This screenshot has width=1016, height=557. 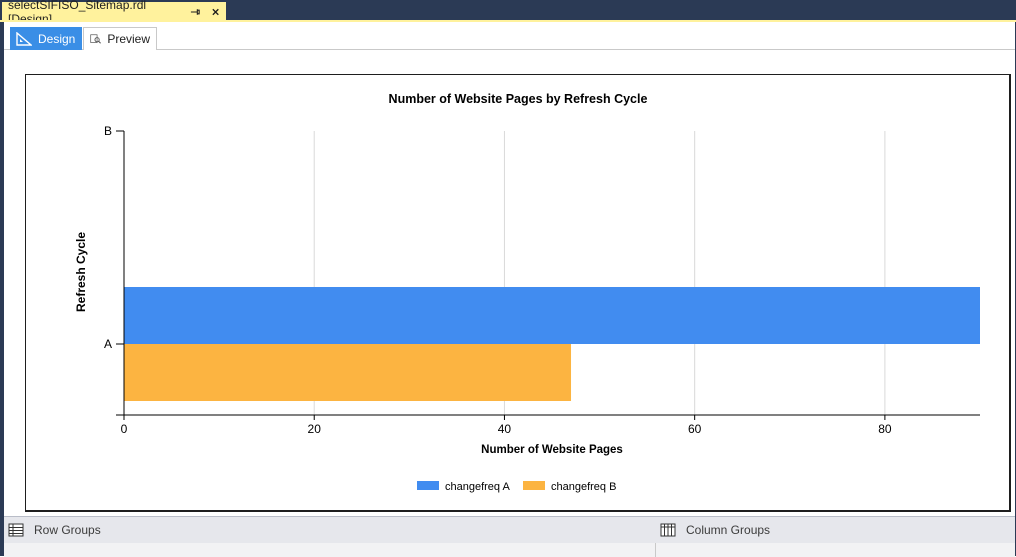 I want to click on x-axis-title: Number of Website Pages, so click(x=552, y=450).